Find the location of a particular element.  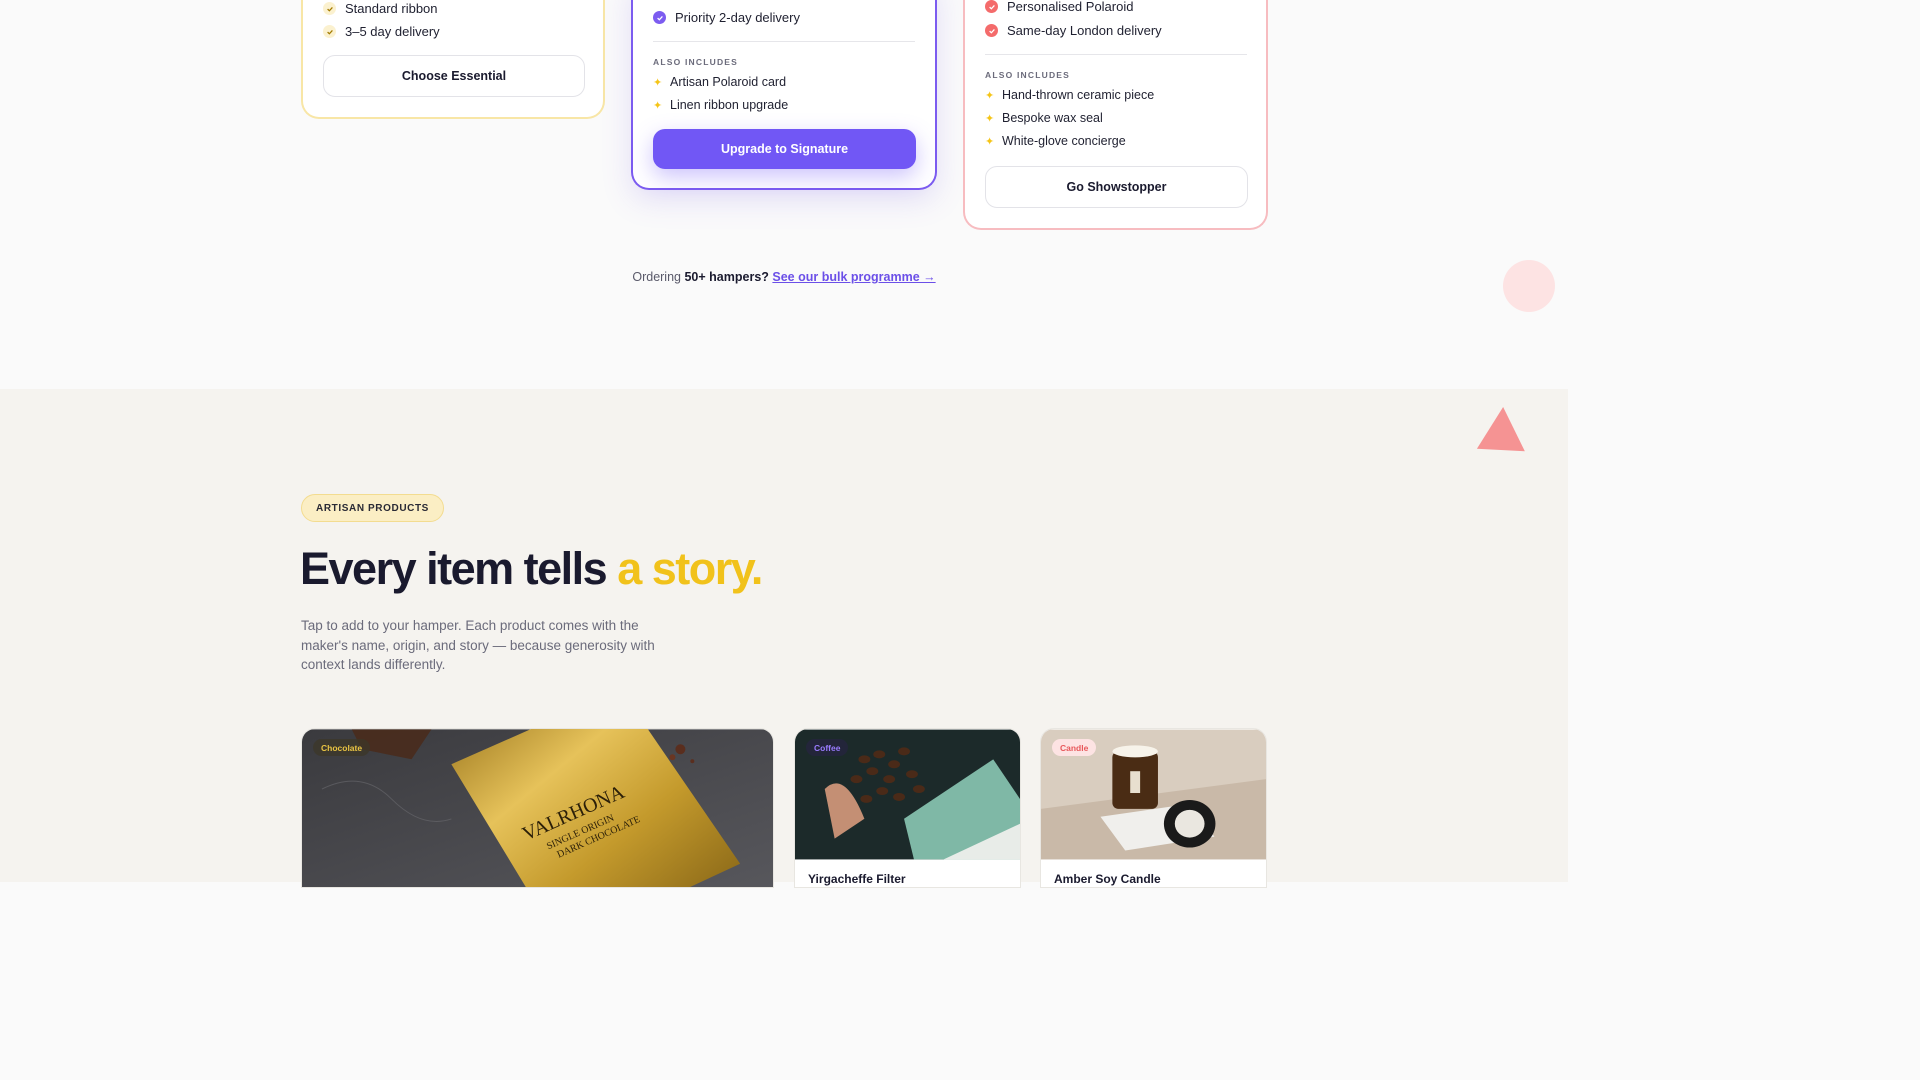

heading-accent: a story. is located at coordinates (690, 568).